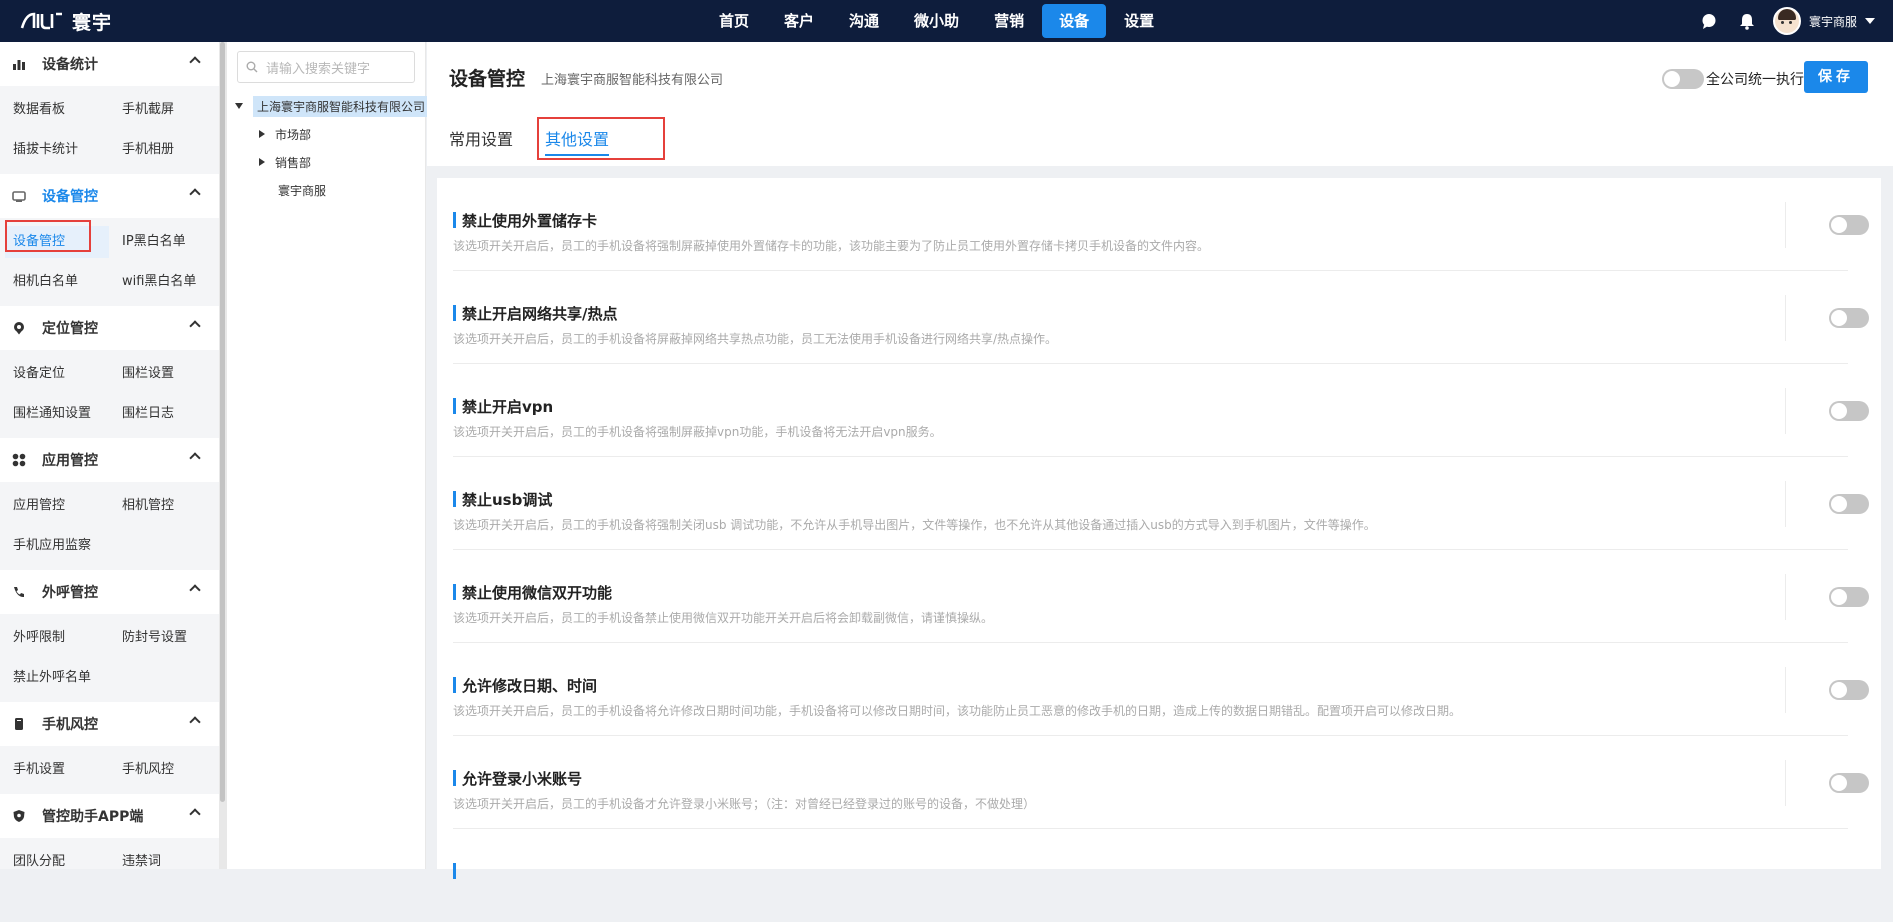 This screenshot has height=922, width=1893. I want to click on sidebar-item-fence-log: 围栏日志, so click(163, 414).